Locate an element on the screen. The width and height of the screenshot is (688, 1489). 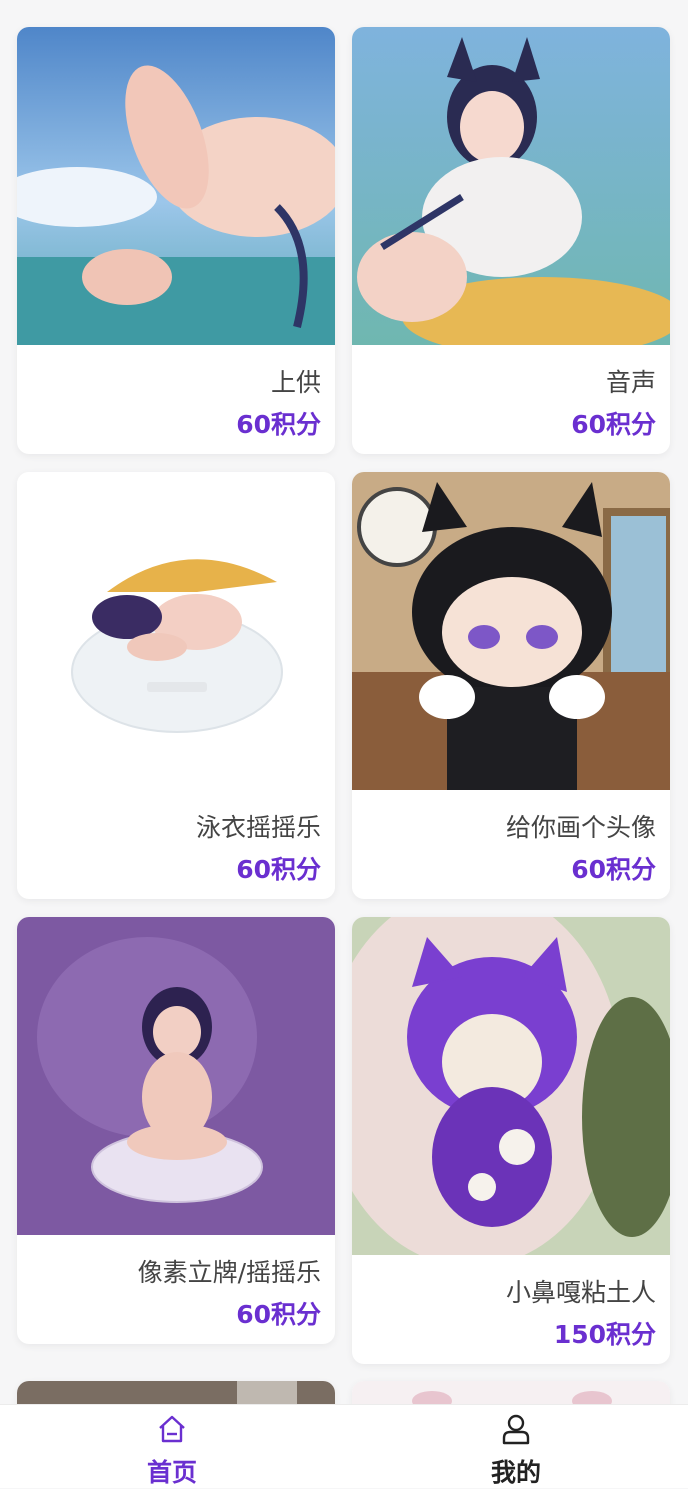
bottom-tab-bar: 首页 我的 is located at coordinates (344, 1446).